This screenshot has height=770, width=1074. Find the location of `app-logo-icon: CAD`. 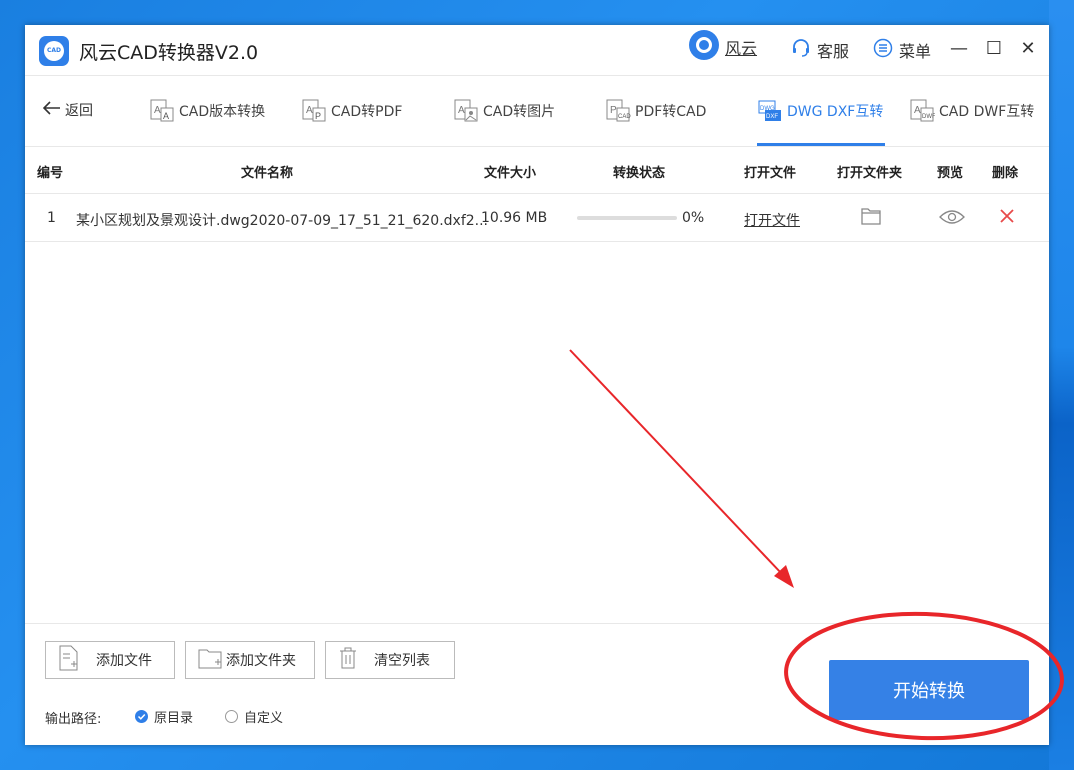

app-logo-icon: CAD is located at coordinates (54, 51).